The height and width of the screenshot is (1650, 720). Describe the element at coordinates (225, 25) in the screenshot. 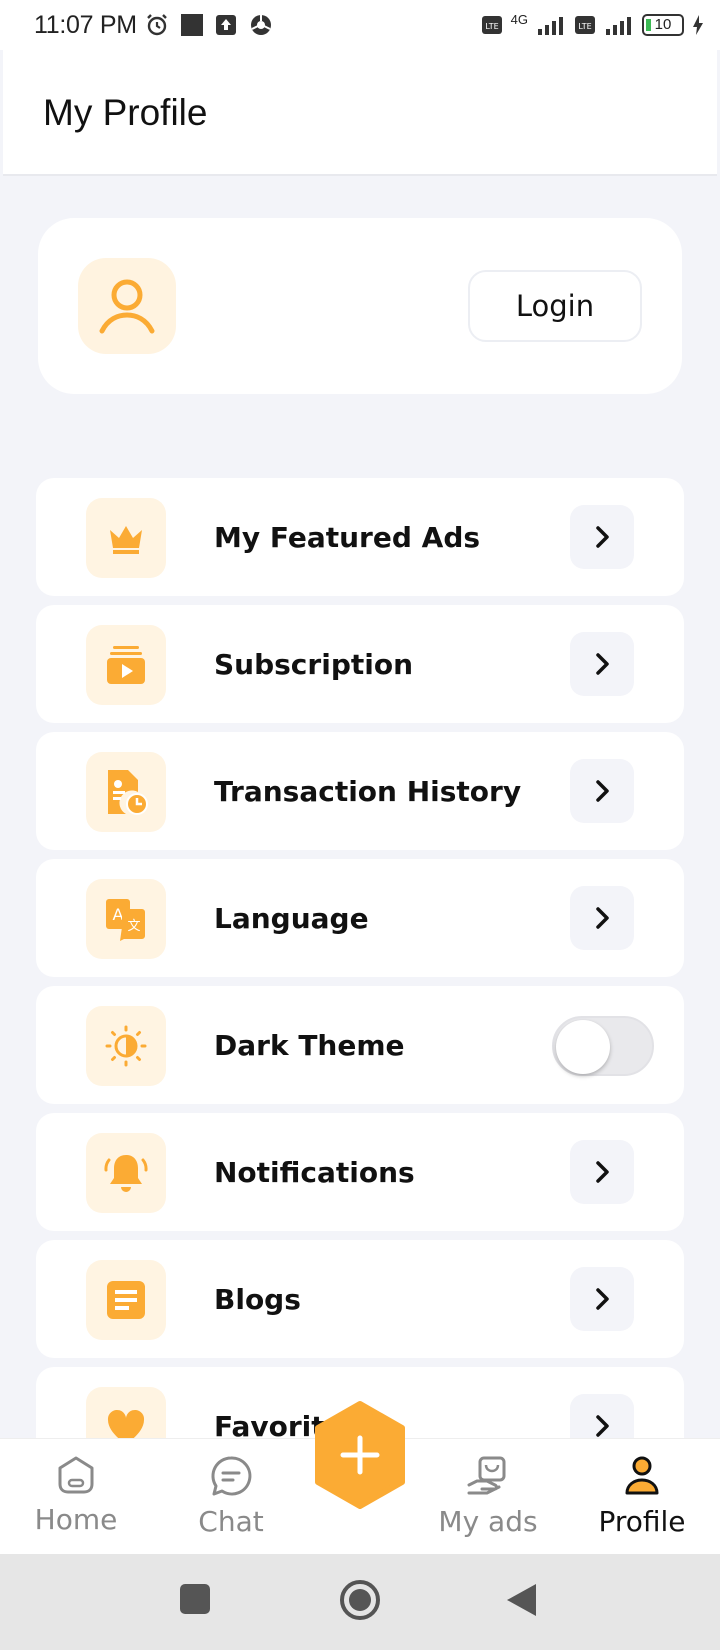

I see `upload-icon` at that location.